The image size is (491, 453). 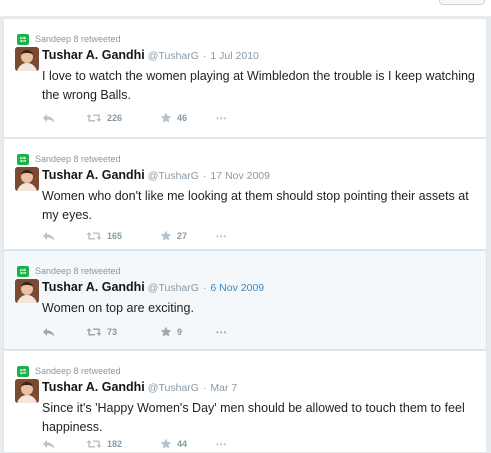 I want to click on retweet-button: 226, so click(x=123, y=118).